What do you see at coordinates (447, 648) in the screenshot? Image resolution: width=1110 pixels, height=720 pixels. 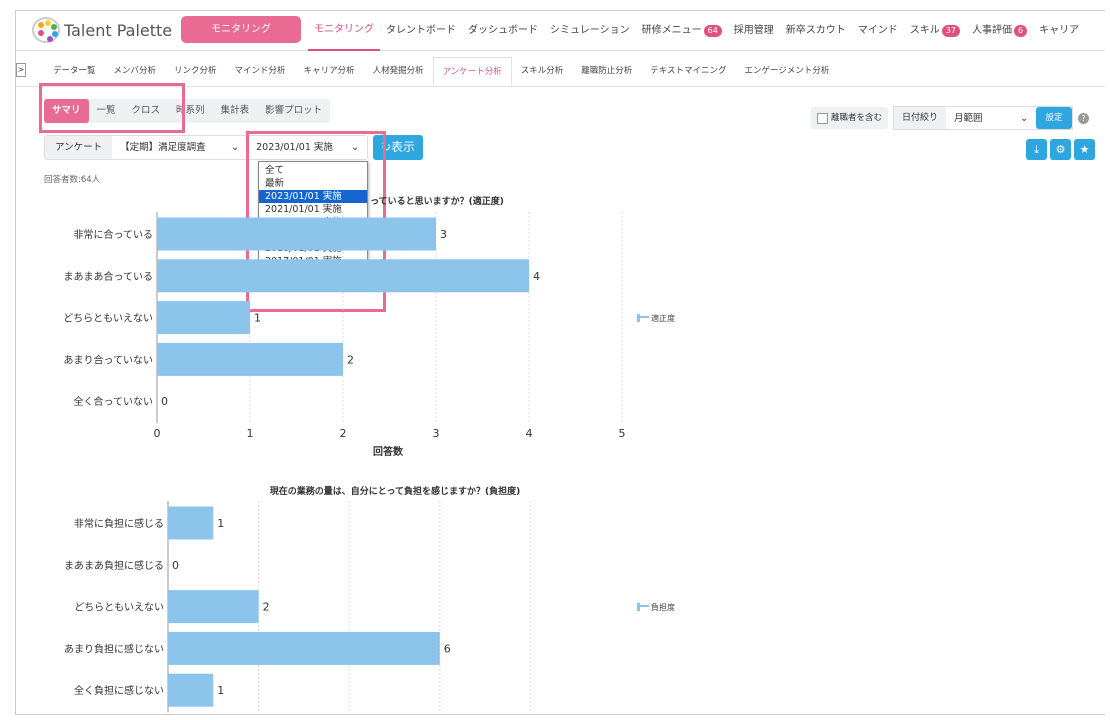 I see `data-label: 6` at bounding box center [447, 648].